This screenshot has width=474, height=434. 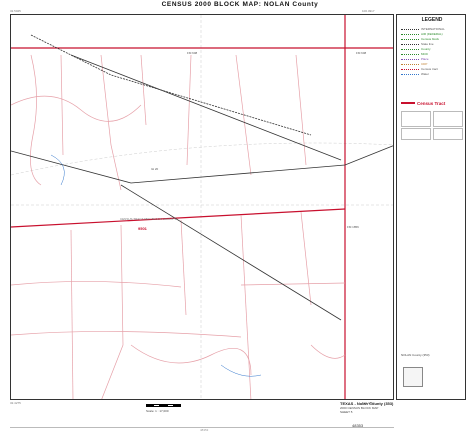 I want to click on legend-entry: CDP, so click(x=414, y=64).